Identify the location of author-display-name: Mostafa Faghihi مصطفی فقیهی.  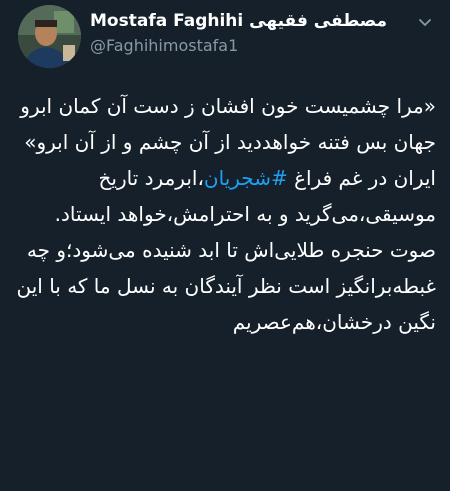
(238, 21).